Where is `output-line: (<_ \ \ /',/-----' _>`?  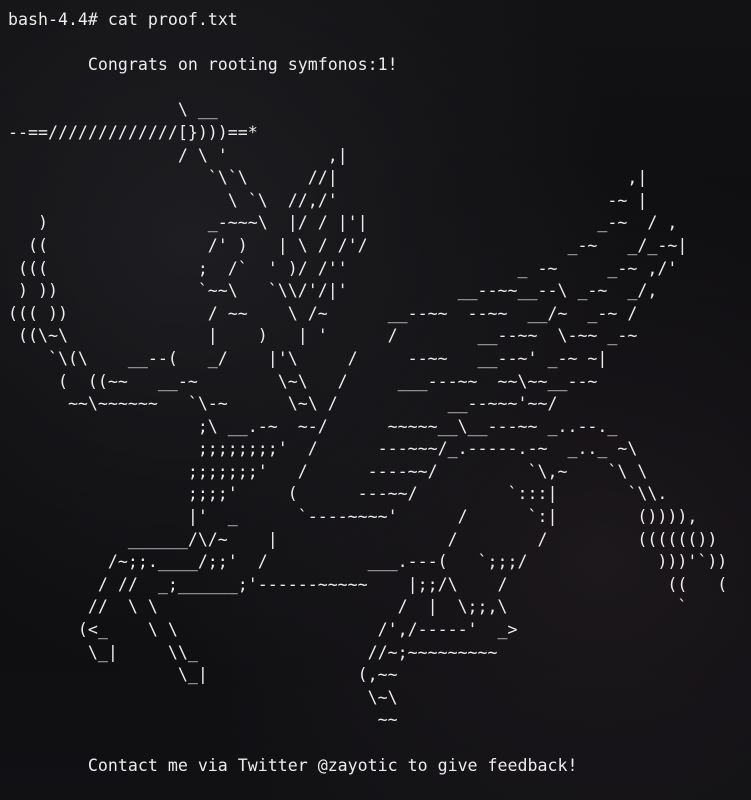 output-line: (<_ \ \ /',/-----' _> is located at coordinates (263, 630).